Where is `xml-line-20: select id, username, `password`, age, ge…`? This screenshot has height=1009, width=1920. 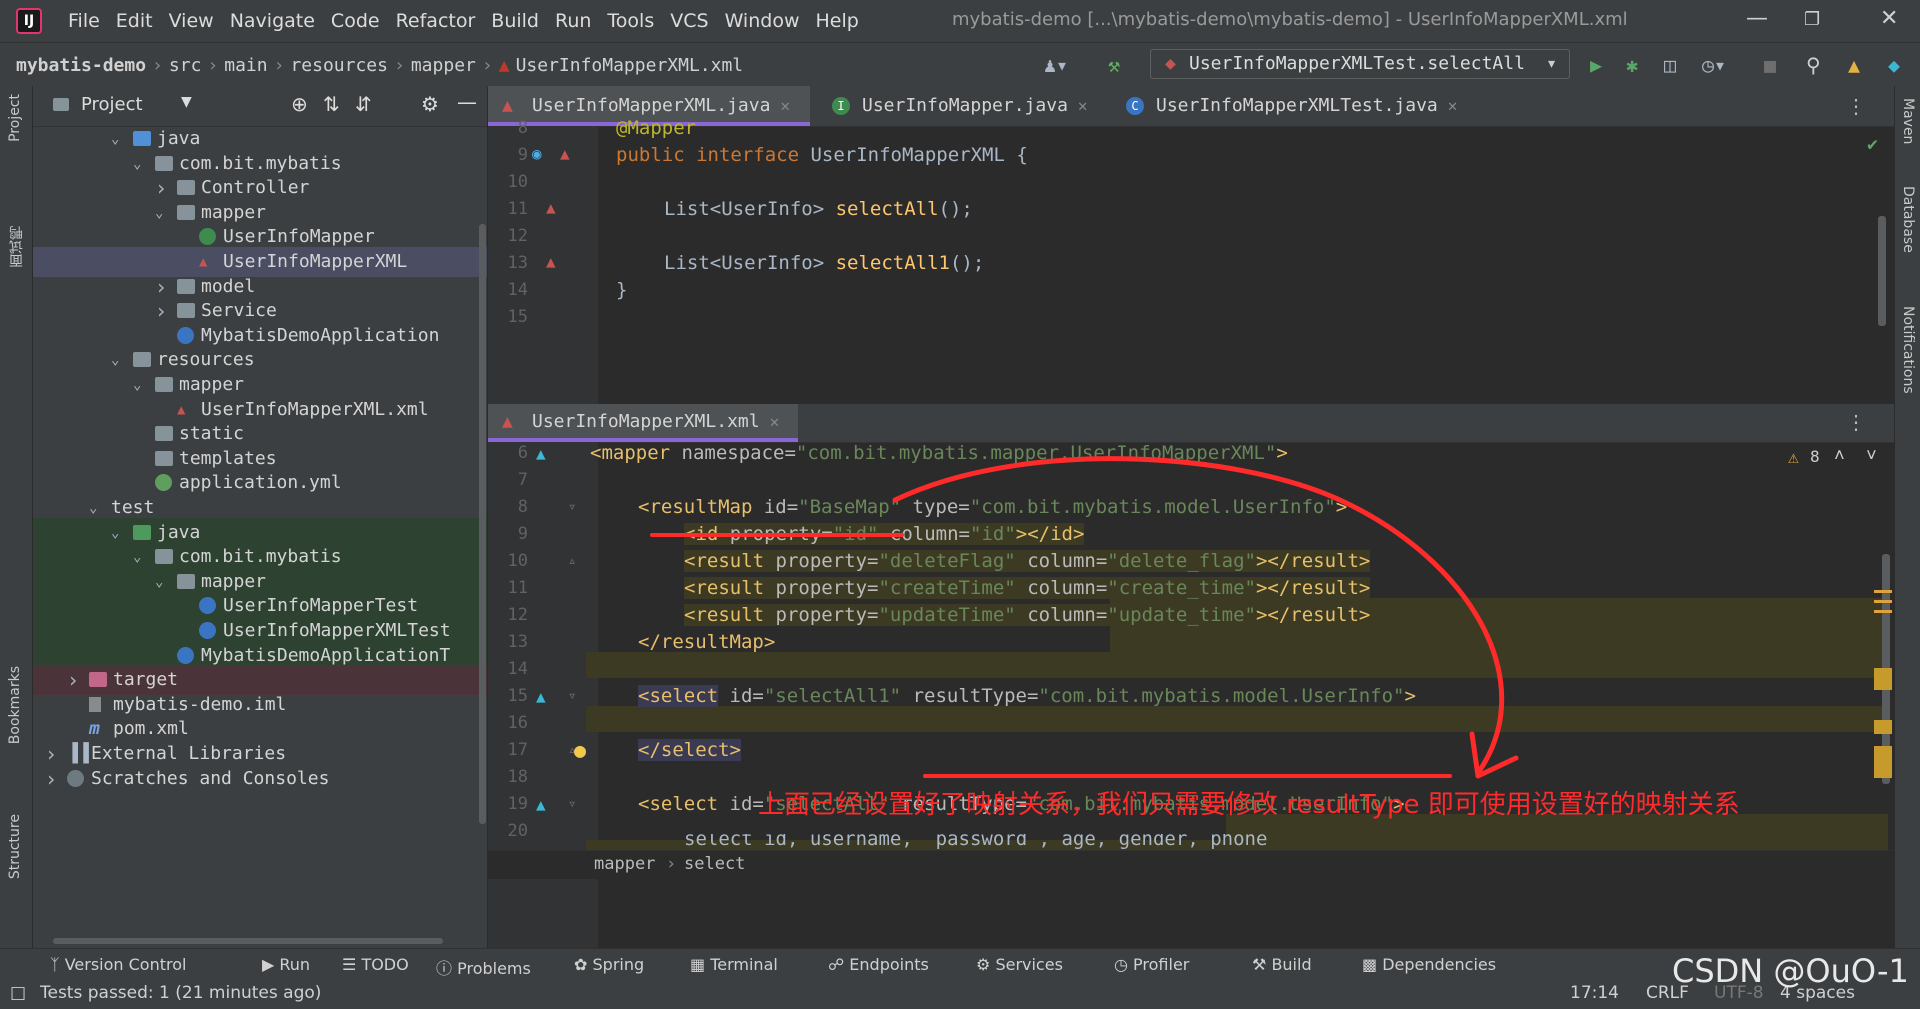
xml-line-20: select id, username, `password`, age, ge… is located at coordinates (975, 842).